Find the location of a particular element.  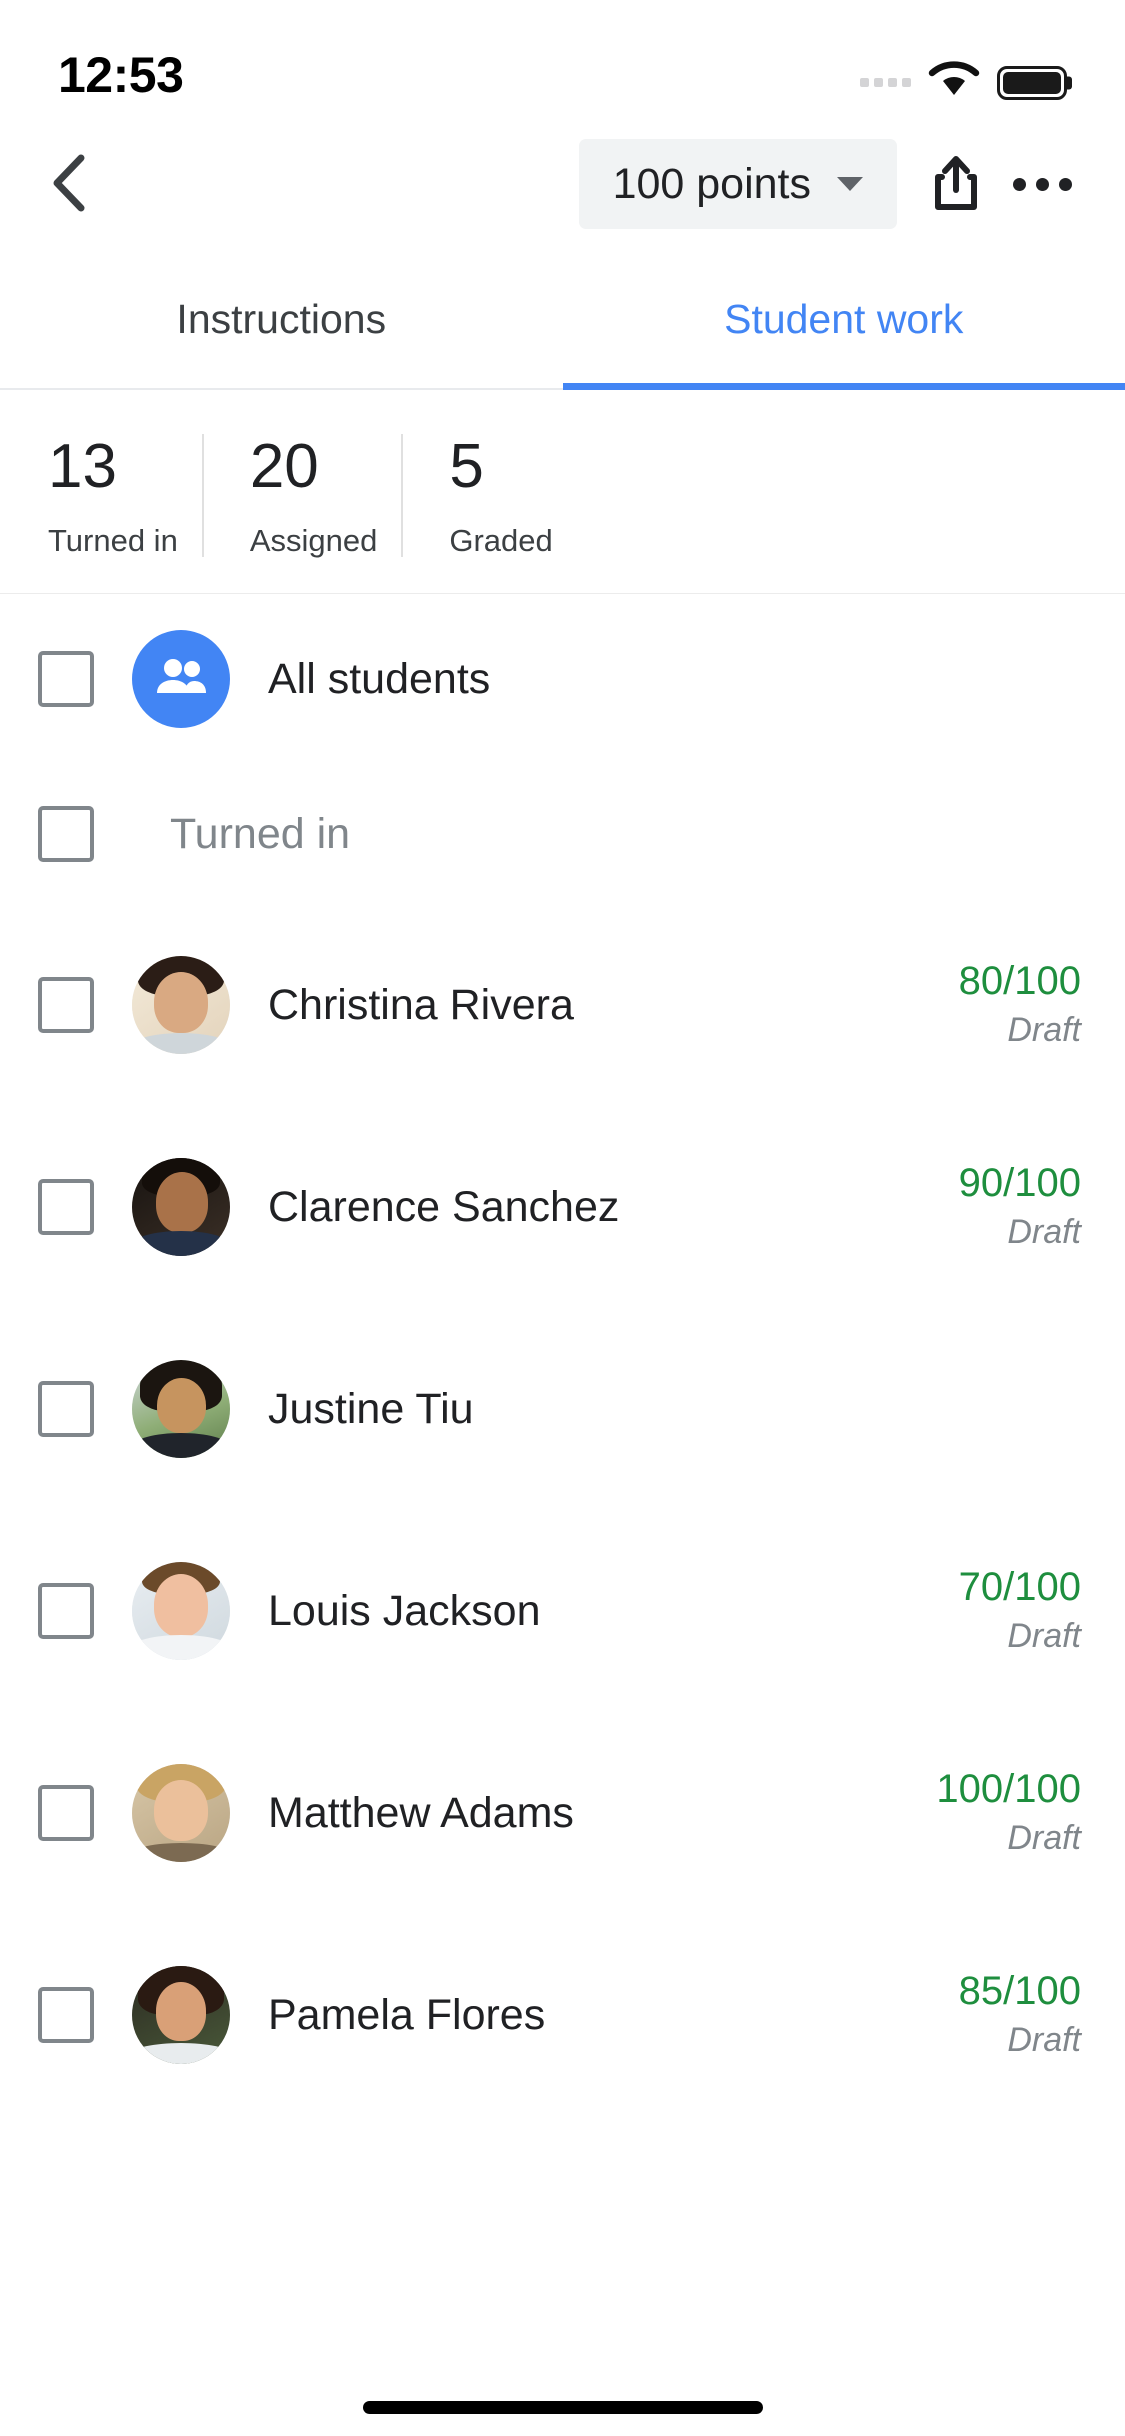

stat-assigned: 20 Assigned is located at coordinates (301, 495).